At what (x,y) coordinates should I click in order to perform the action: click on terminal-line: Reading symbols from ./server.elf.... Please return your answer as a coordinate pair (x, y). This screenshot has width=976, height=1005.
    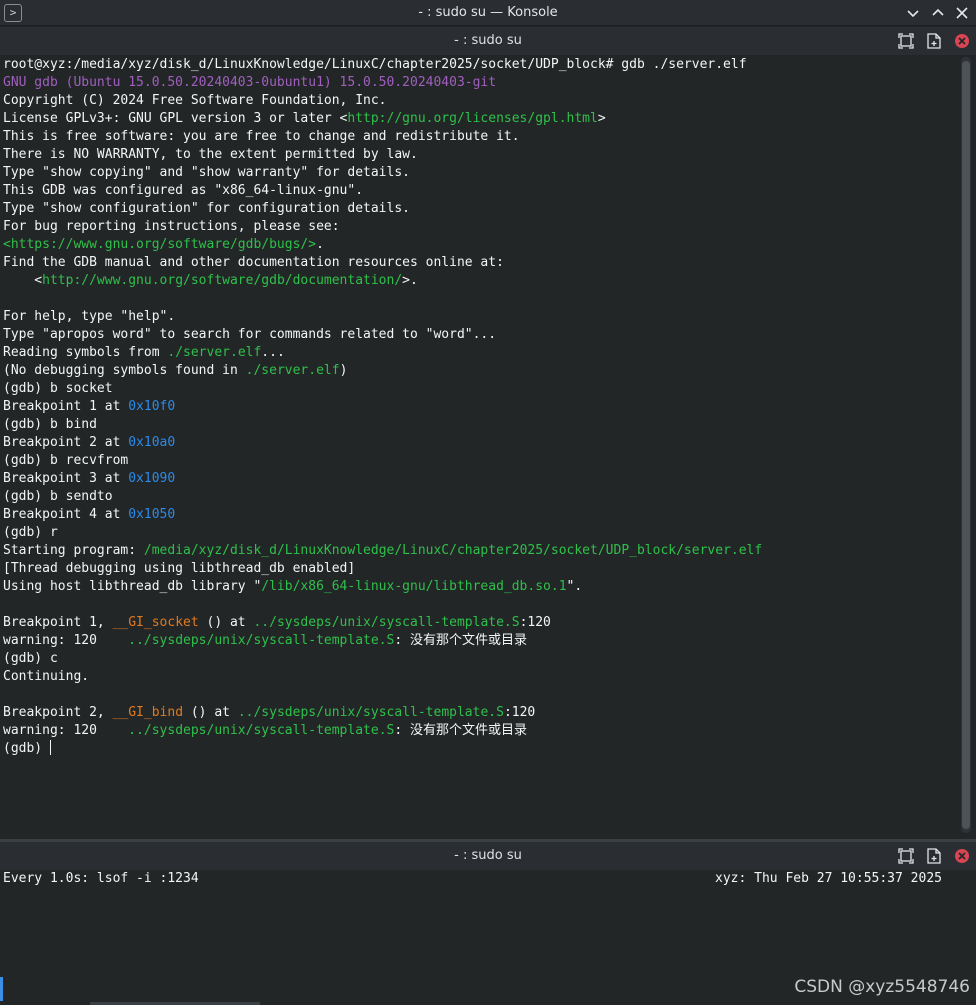
    Looking at the image, I should click on (480, 353).